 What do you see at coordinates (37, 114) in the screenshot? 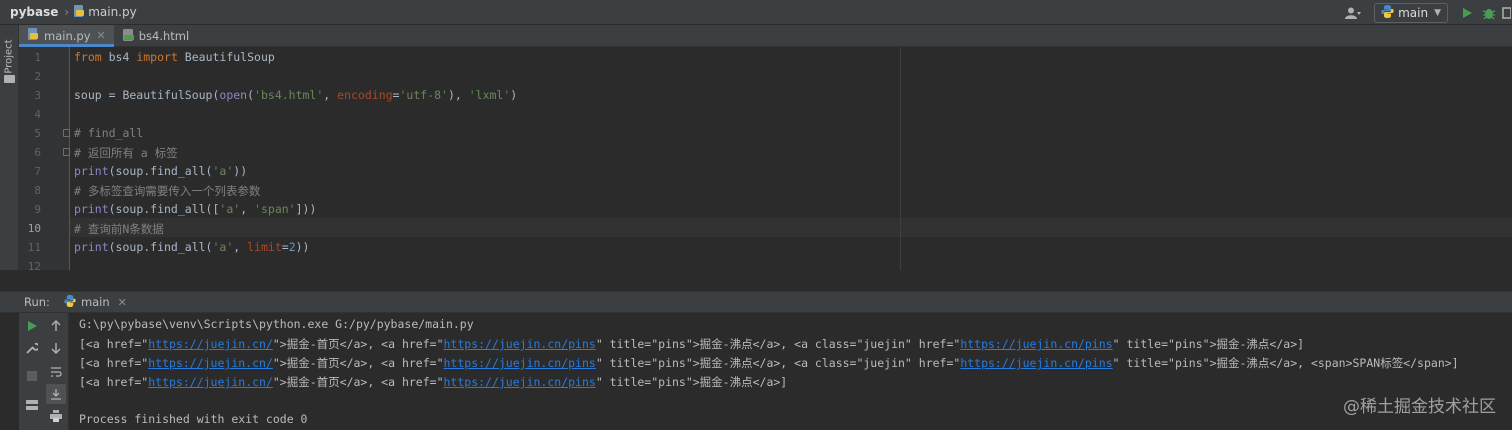
I see `line-number: 4` at bounding box center [37, 114].